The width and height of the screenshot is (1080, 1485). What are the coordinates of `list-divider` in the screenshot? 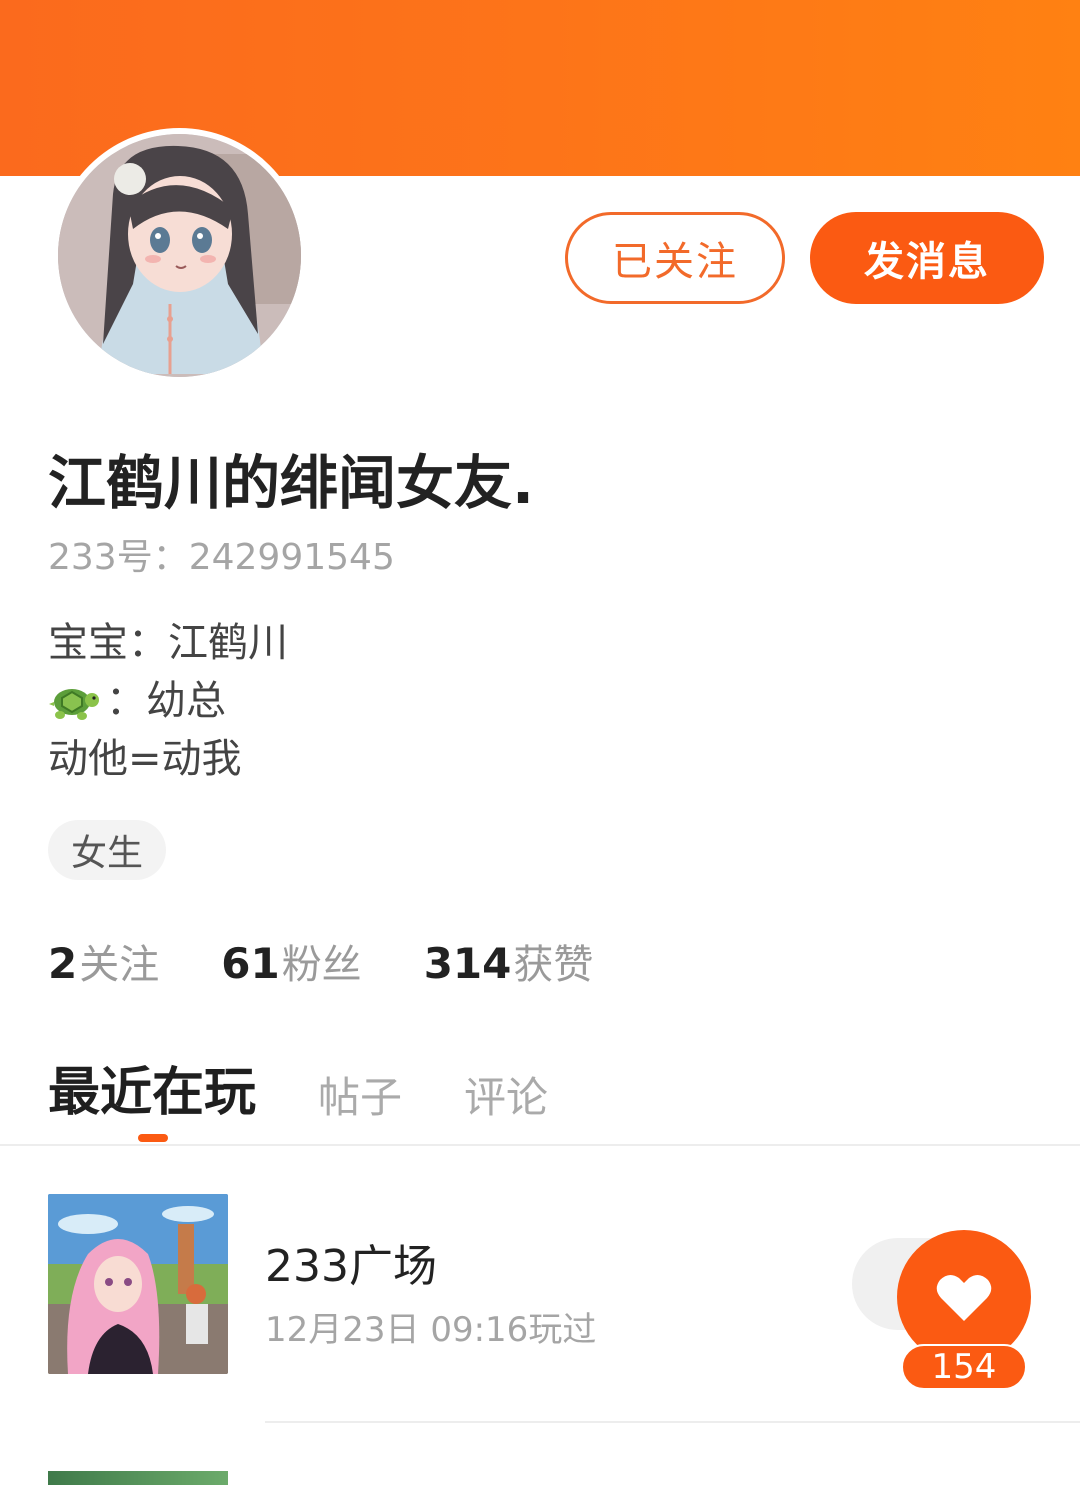 It's located at (672, 1422).